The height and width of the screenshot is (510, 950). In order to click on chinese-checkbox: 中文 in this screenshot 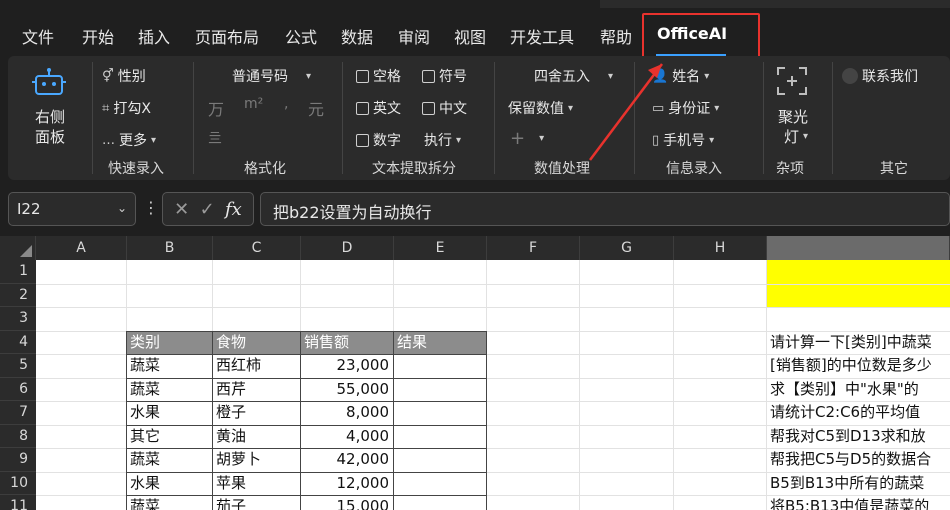, I will do `click(444, 108)`.